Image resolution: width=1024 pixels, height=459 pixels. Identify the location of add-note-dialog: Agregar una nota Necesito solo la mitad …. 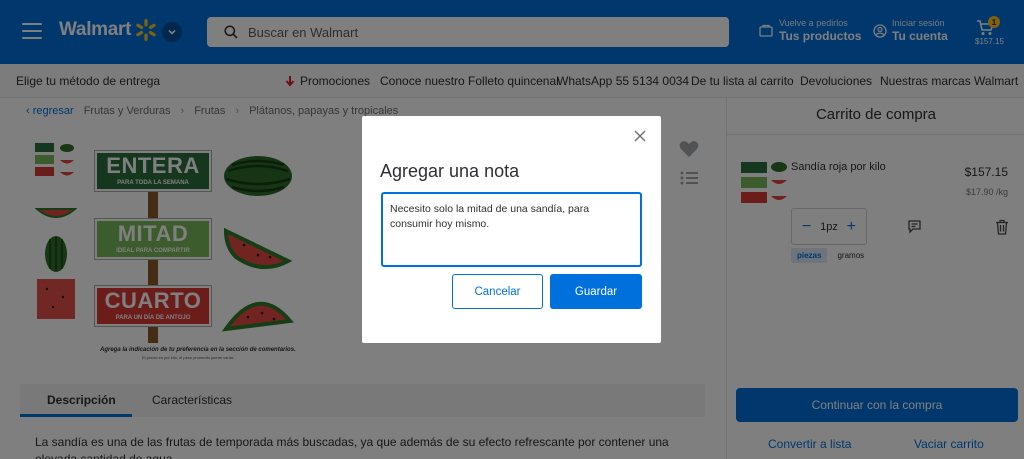
(511, 229).